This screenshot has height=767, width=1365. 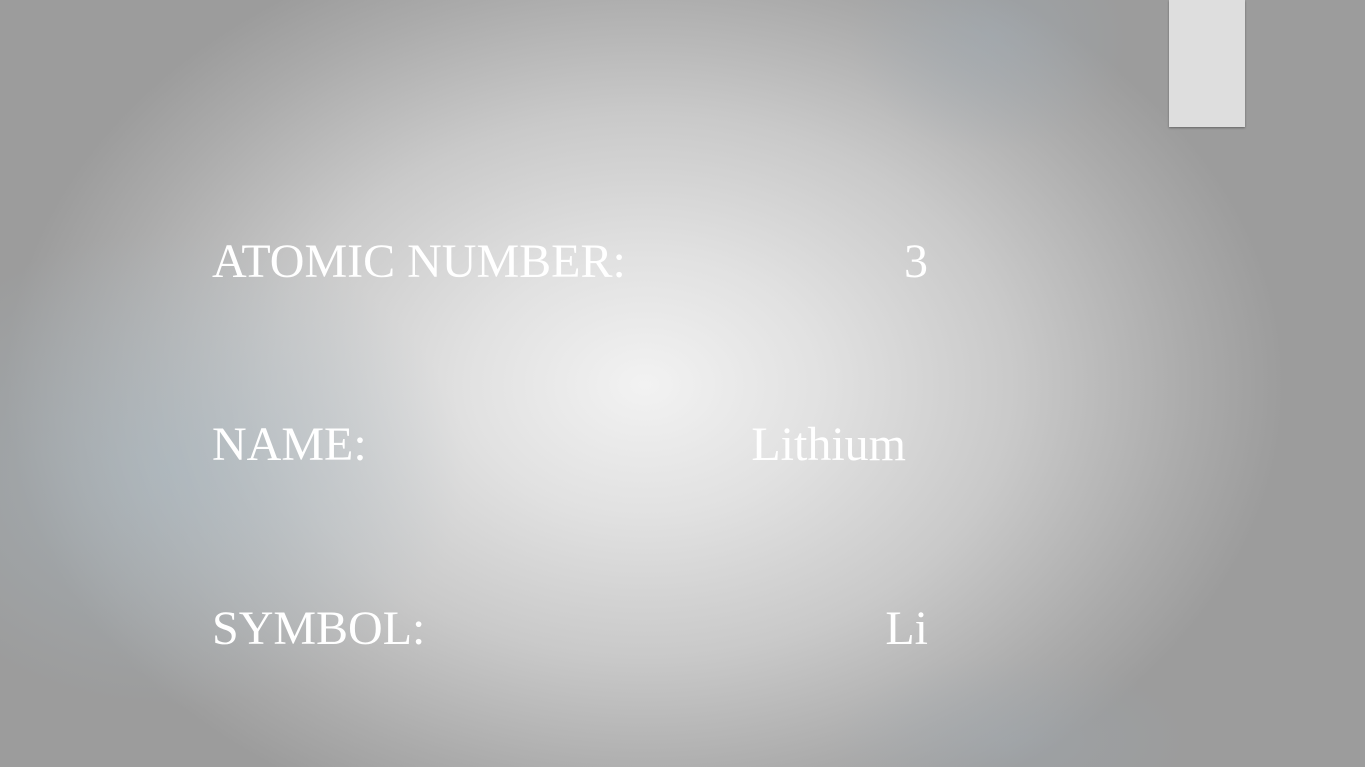 What do you see at coordinates (916, 261) in the screenshot?
I see `atomic-number-value: 3` at bounding box center [916, 261].